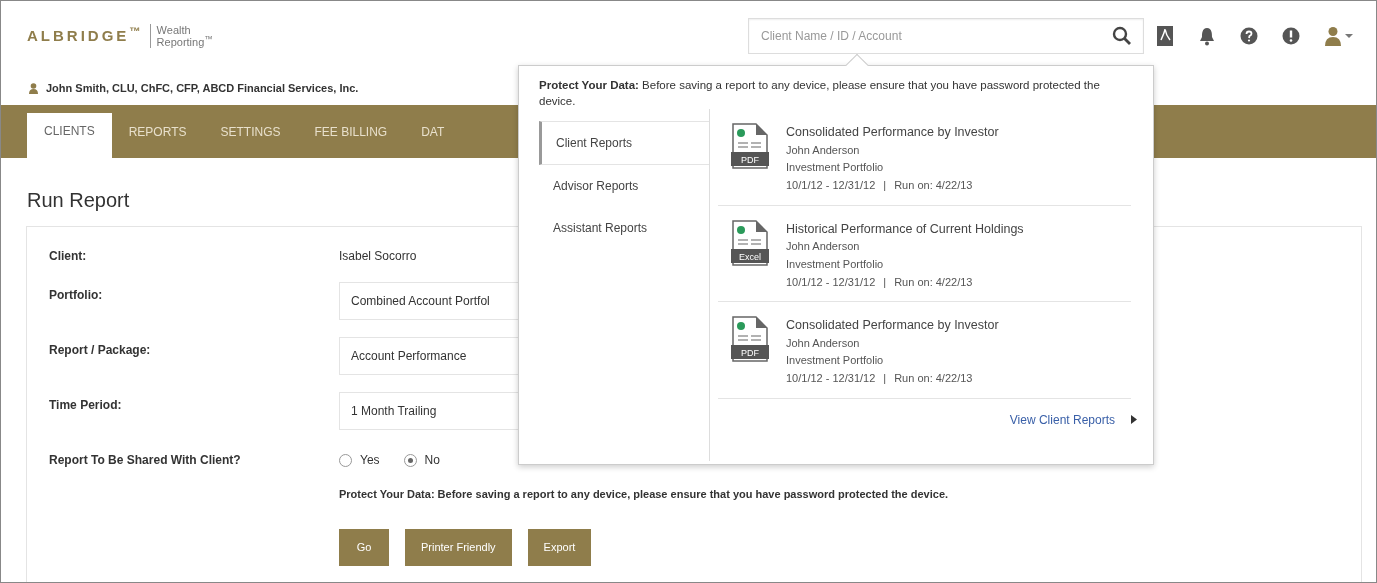 The image size is (1377, 583). I want to click on field-label: Client:, so click(68, 256).